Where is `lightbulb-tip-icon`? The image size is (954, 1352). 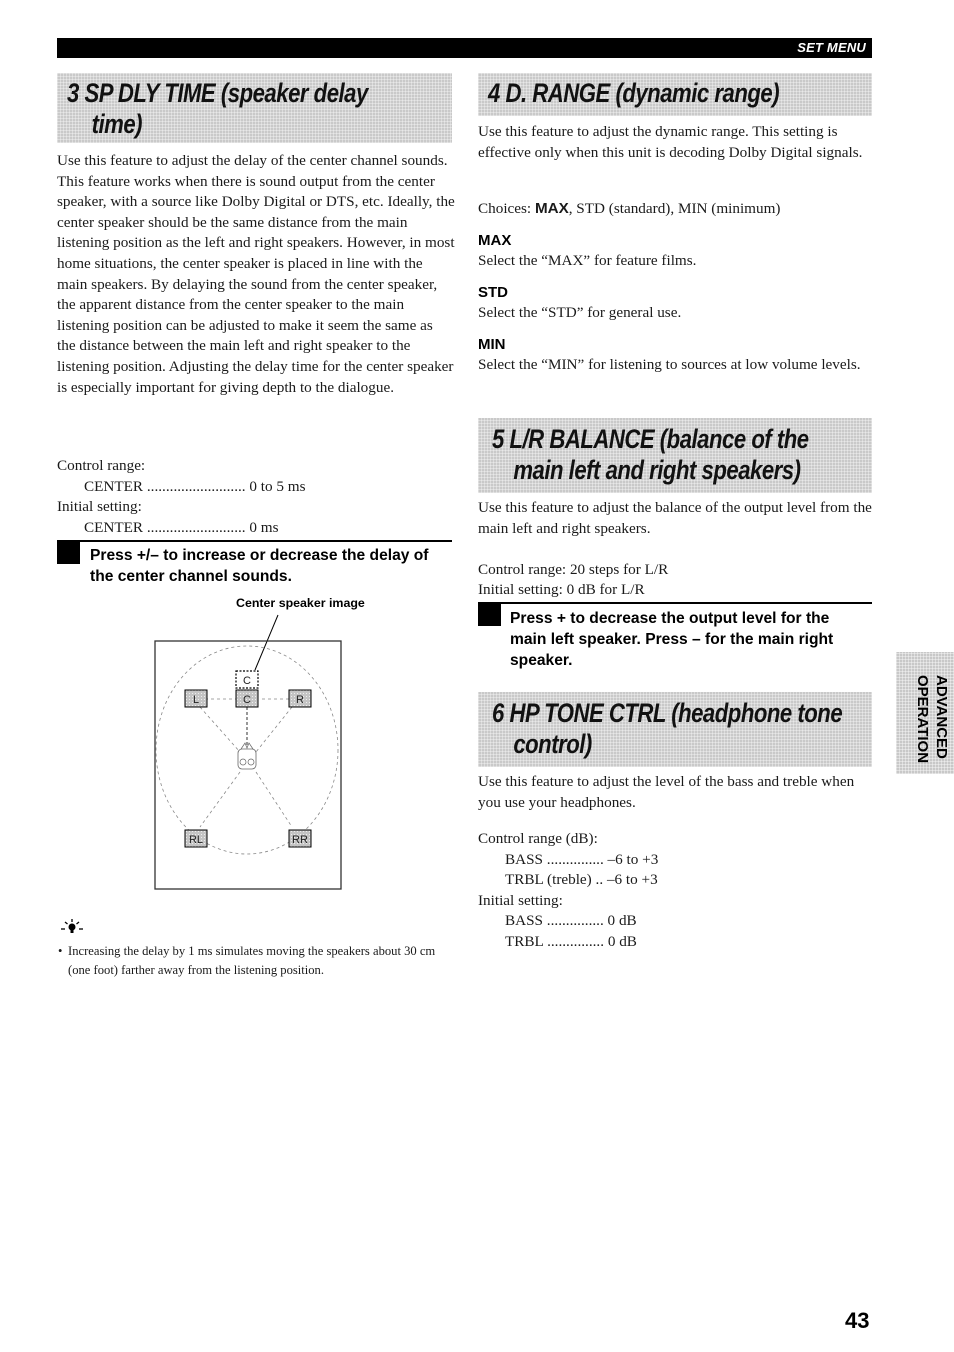
lightbulb-tip-icon is located at coordinates (72, 926).